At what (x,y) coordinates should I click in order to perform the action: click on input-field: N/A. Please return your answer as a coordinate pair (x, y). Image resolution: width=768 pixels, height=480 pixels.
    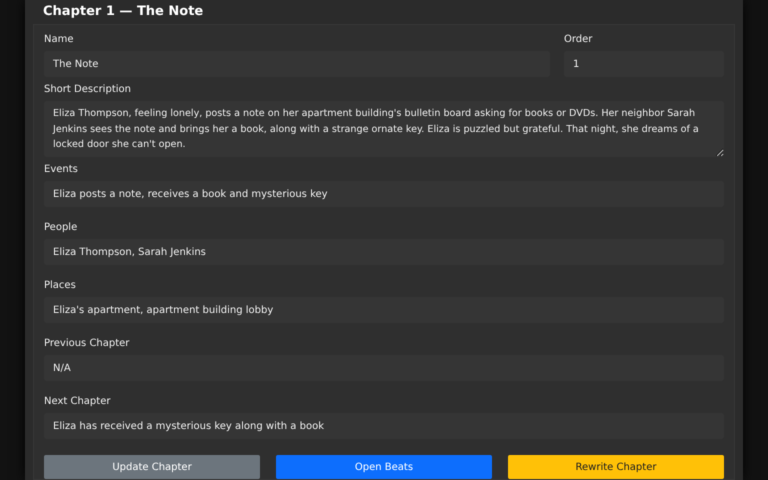
    Looking at the image, I should click on (384, 368).